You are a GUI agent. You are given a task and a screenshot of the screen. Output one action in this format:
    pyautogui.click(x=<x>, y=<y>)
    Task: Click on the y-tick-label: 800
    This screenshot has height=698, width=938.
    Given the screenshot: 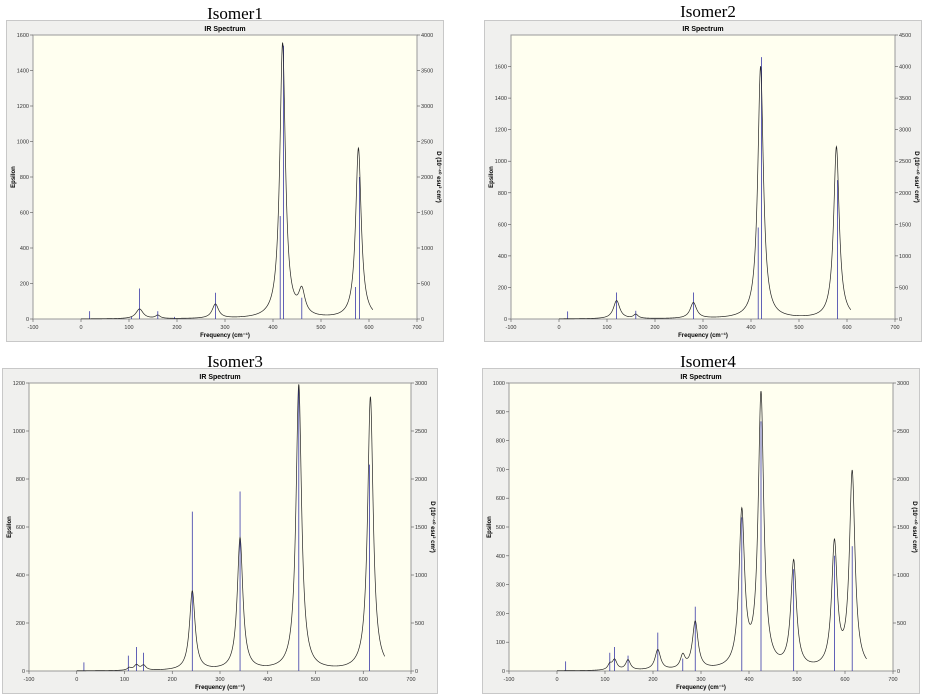 What is the action you would take?
    pyautogui.click(x=502, y=194)
    